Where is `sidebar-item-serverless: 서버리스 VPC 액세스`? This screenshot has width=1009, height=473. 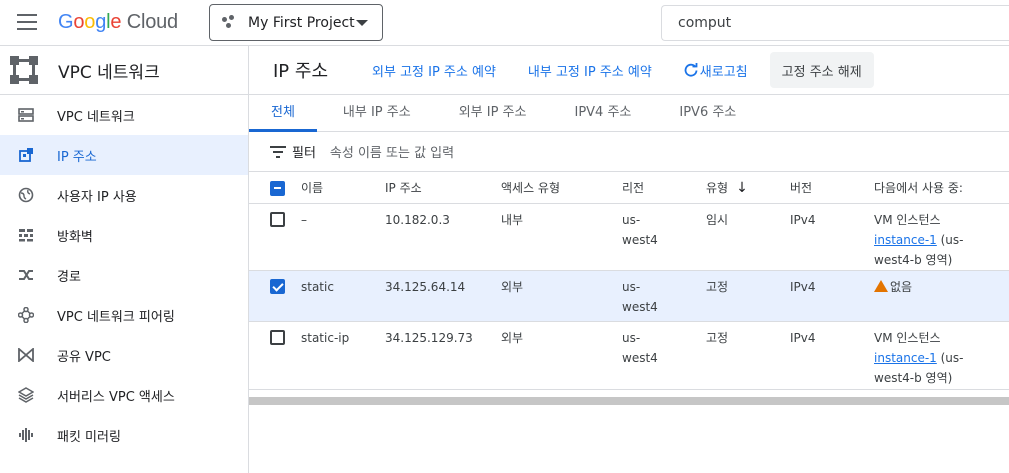 sidebar-item-serverless: 서버리스 VPC 액세스 is located at coordinates (124, 395).